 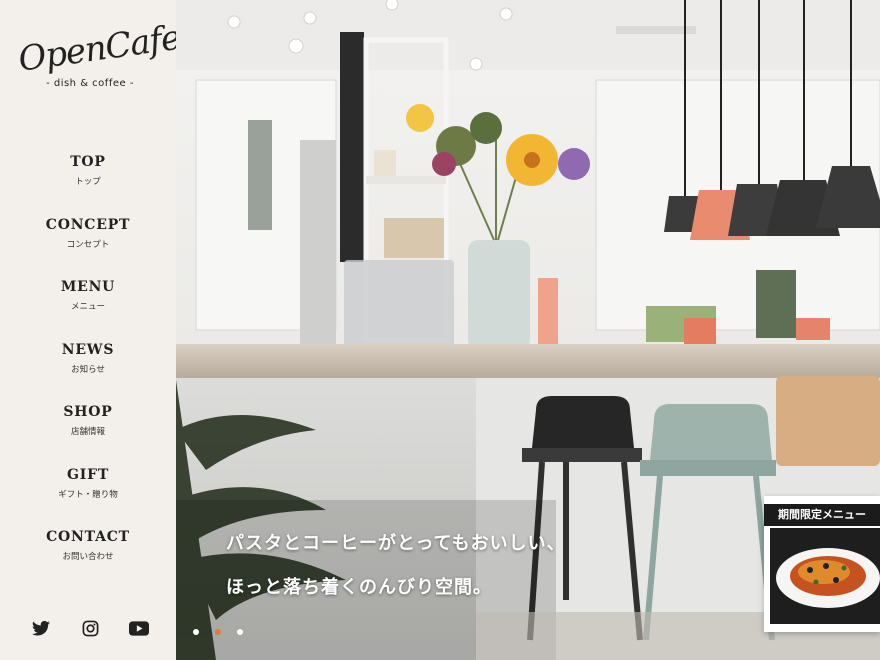 I want to click on nav-label-jp: メニュー, so click(x=87, y=307).